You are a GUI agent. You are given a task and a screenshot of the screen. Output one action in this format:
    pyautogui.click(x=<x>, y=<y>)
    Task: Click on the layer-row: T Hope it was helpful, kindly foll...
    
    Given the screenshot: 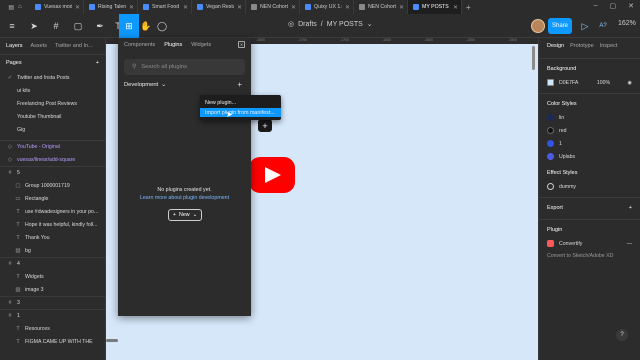 What is the action you would take?
    pyautogui.click(x=52, y=224)
    